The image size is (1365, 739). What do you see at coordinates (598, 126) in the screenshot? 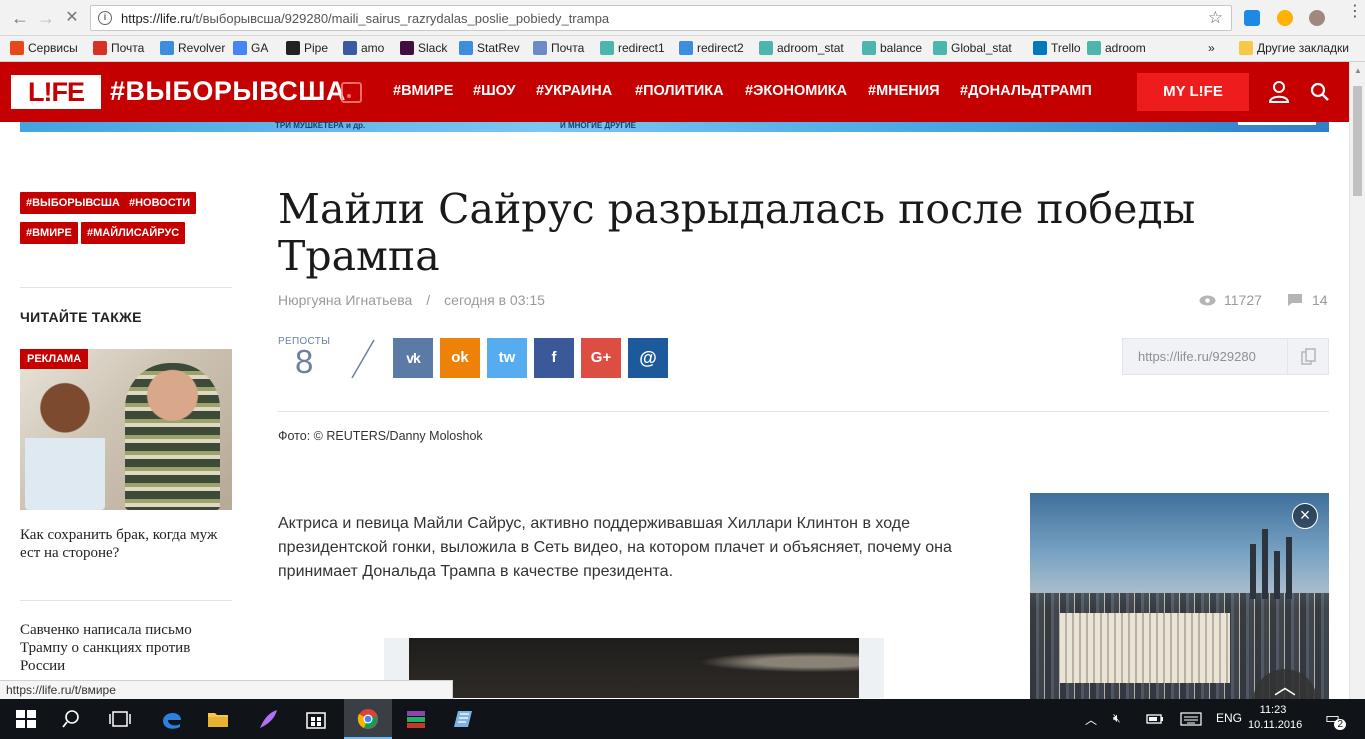
I see `banner-text: И МНОГИЕ ДРУГИЕ` at bounding box center [598, 126].